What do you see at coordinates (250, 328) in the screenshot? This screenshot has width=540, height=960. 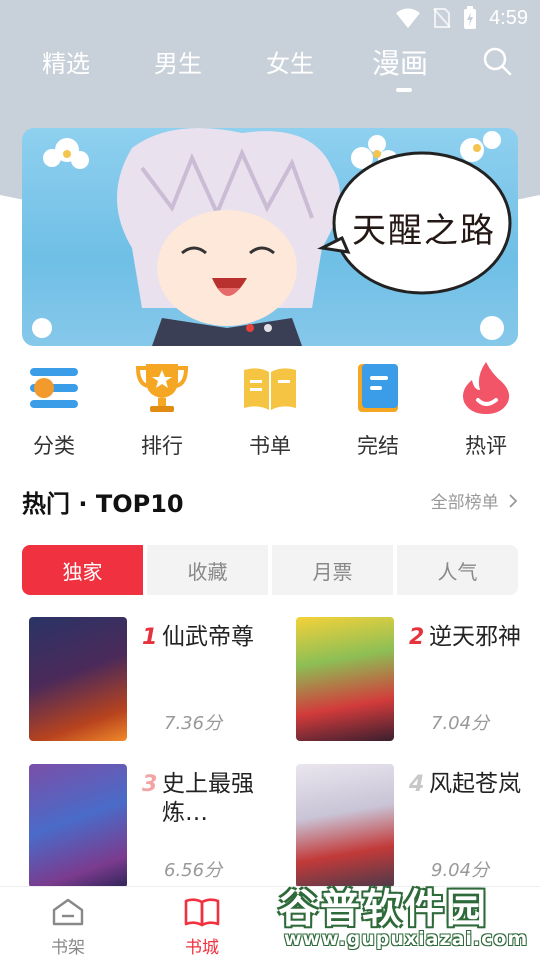 I see `carousel-dot-active` at bounding box center [250, 328].